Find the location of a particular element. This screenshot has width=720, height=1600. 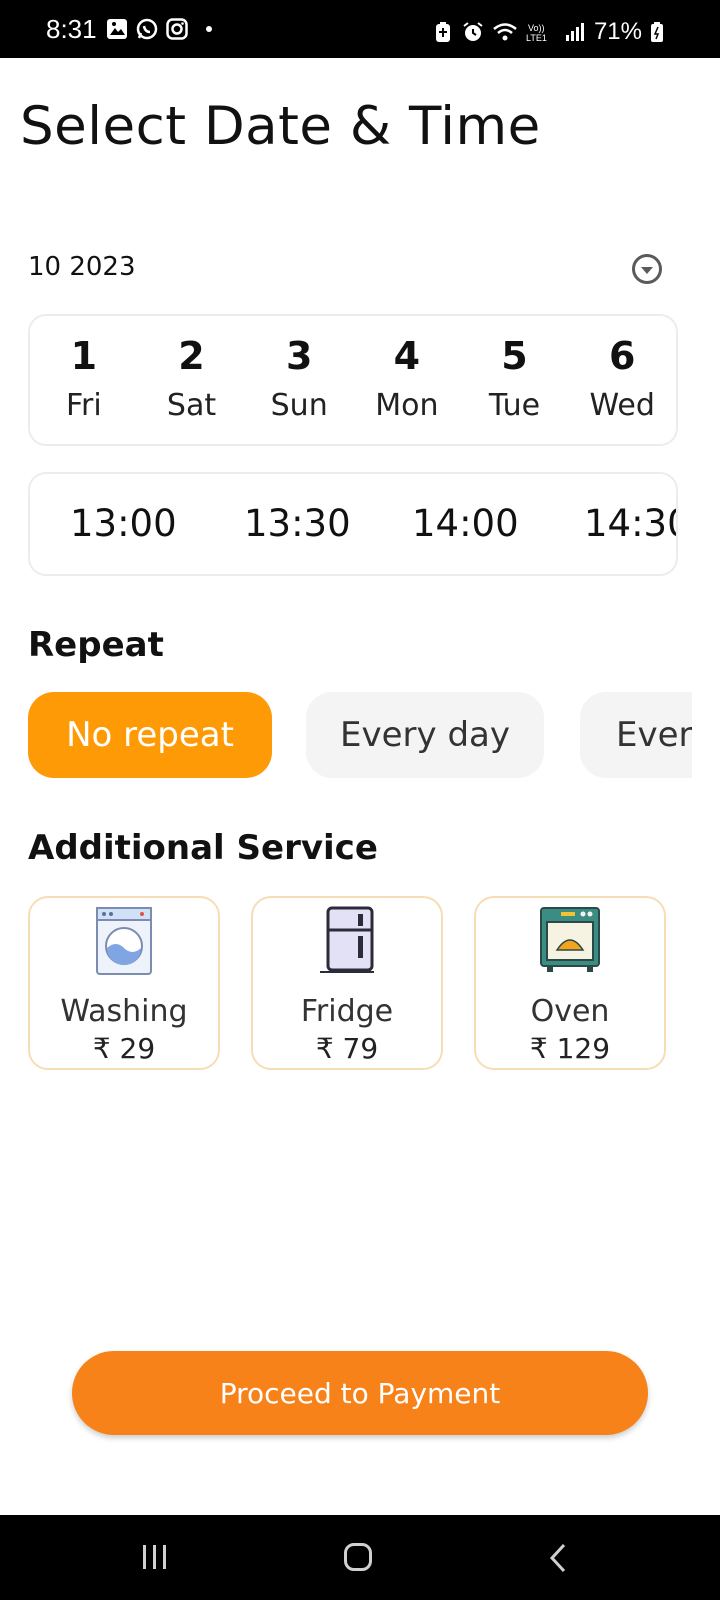

date-weekday: Sat is located at coordinates (191, 405).